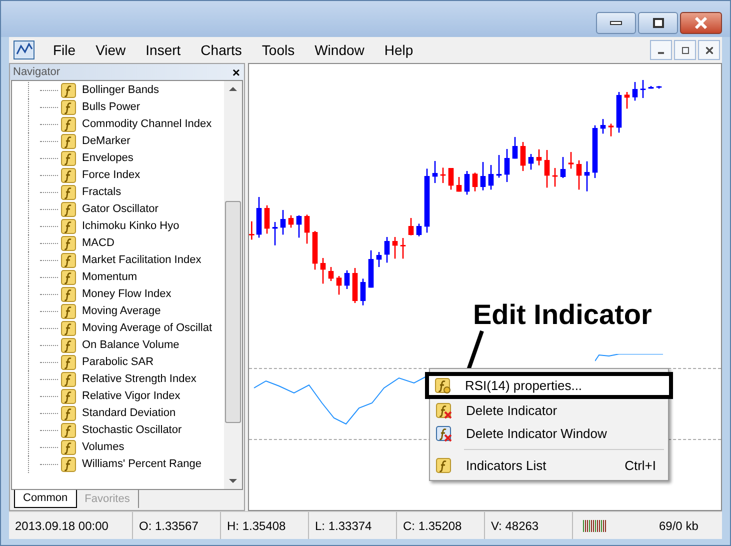 Image resolution: width=731 pixels, height=546 pixels. Describe the element at coordinates (701, 23) in the screenshot. I see `close-button` at that location.